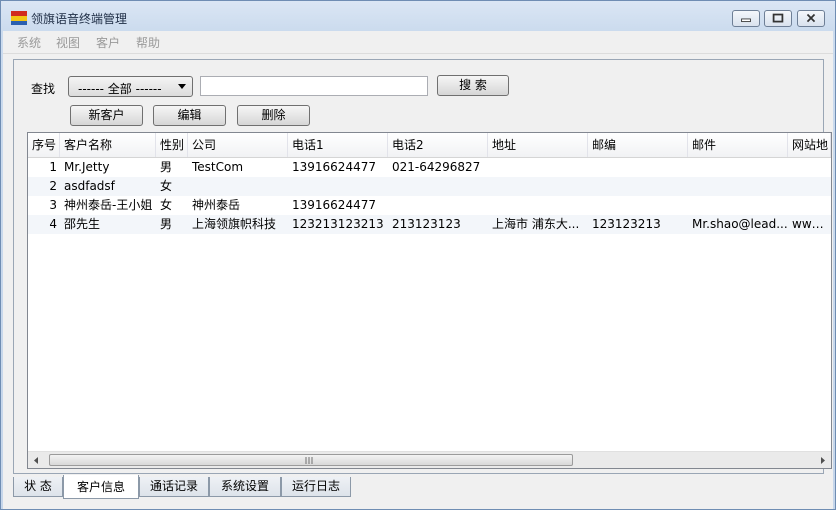 The image size is (836, 510). Describe the element at coordinates (44, 145) in the screenshot. I see `column-header: 序号` at that location.